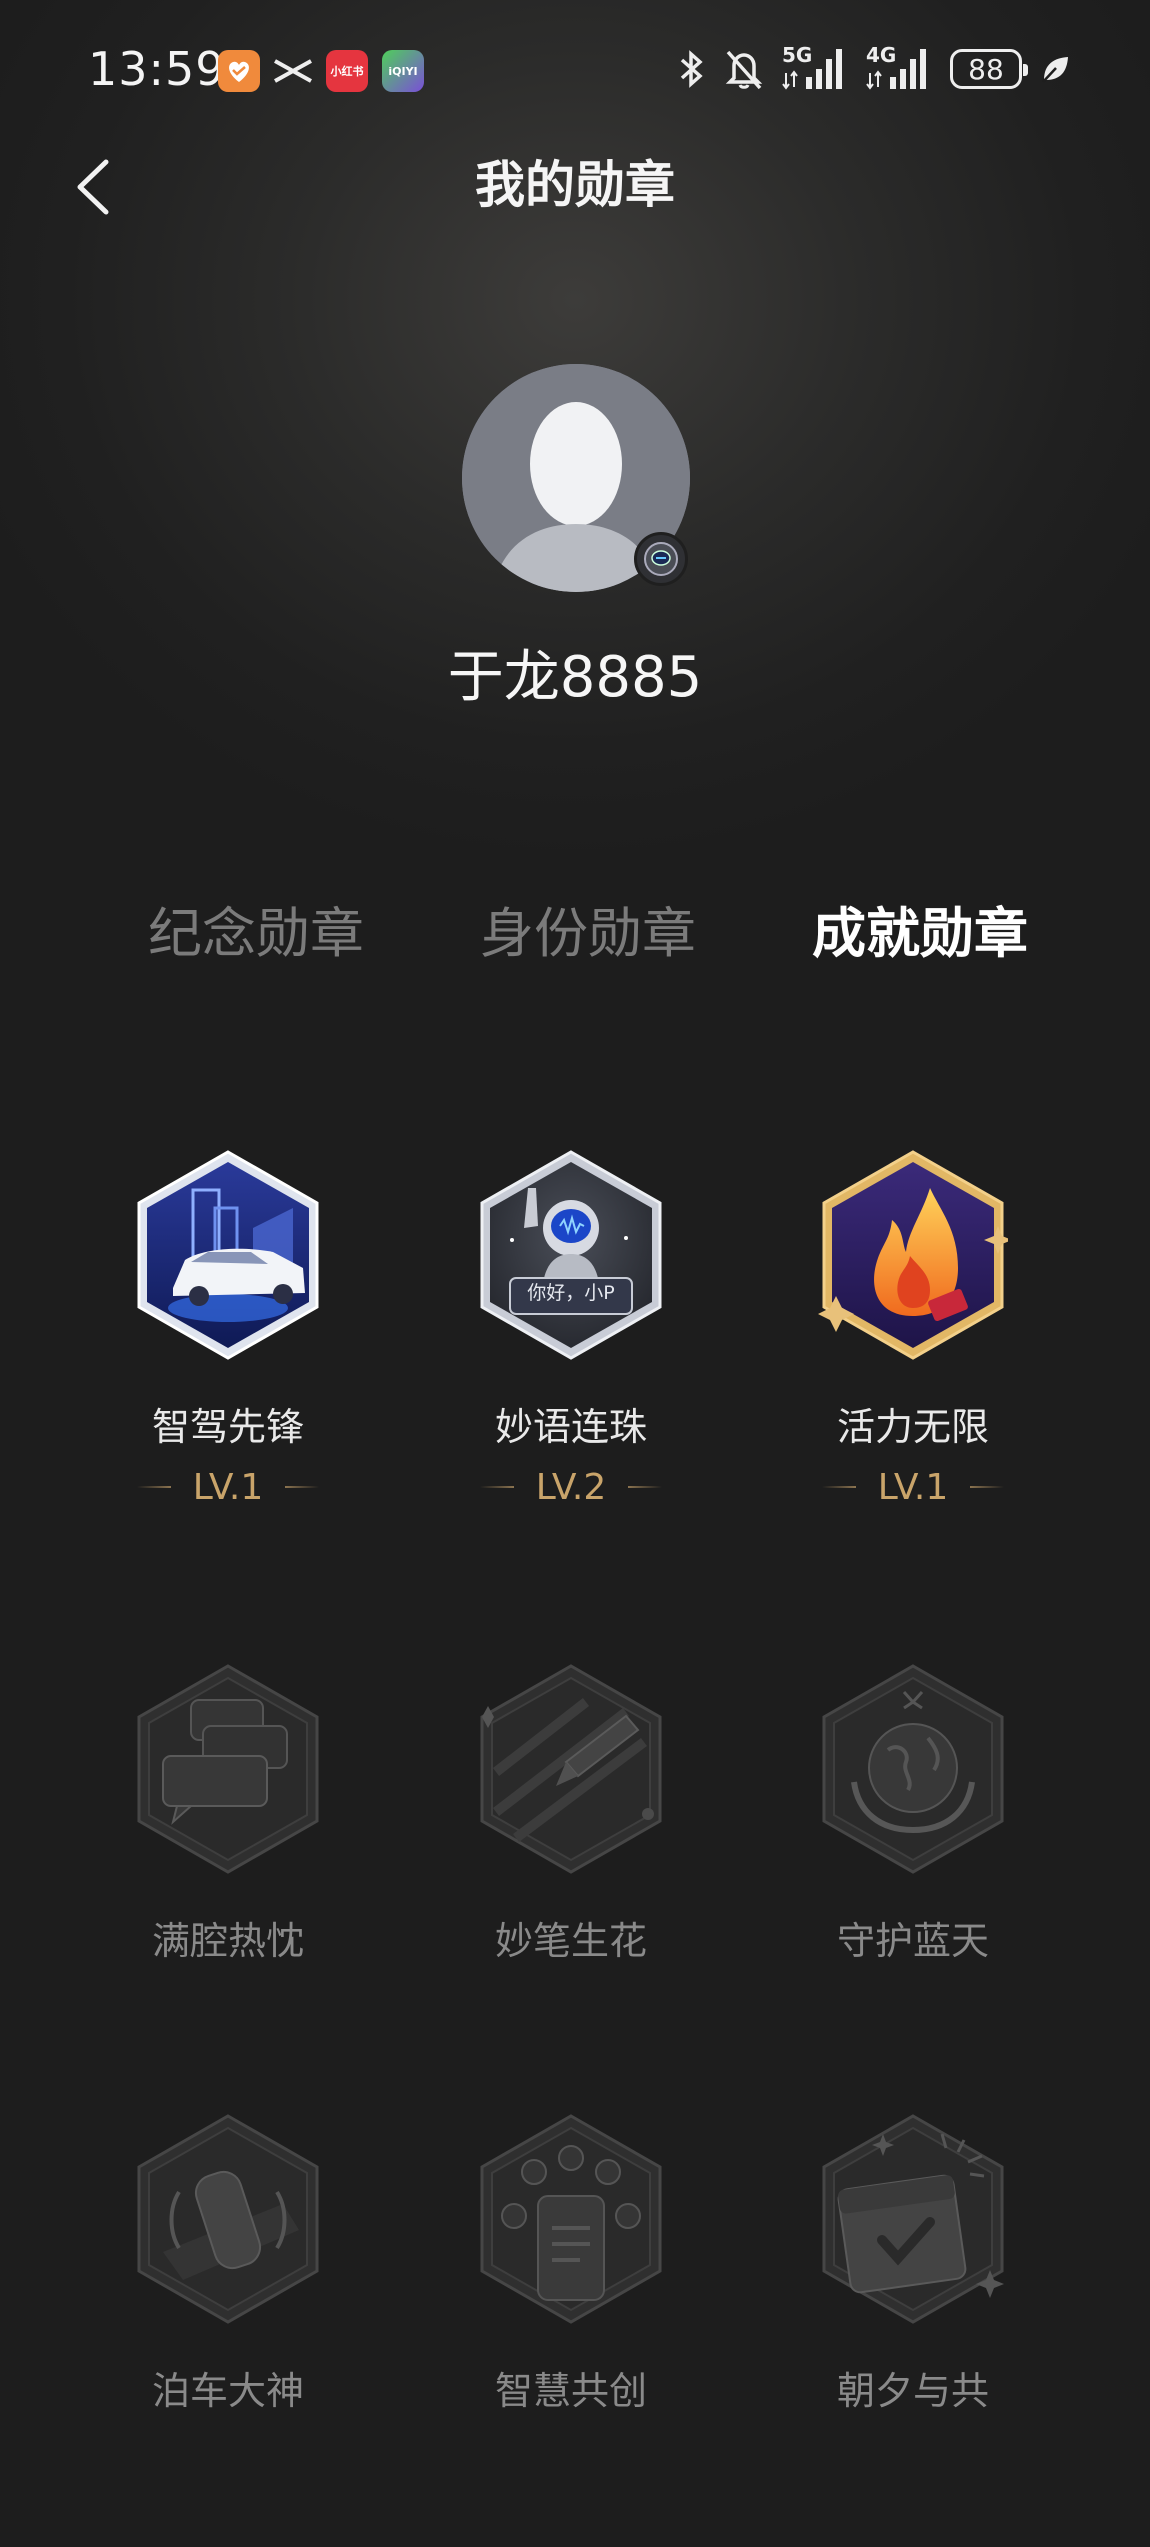  I want to click on battery-indicator: 88, so click(989, 69).